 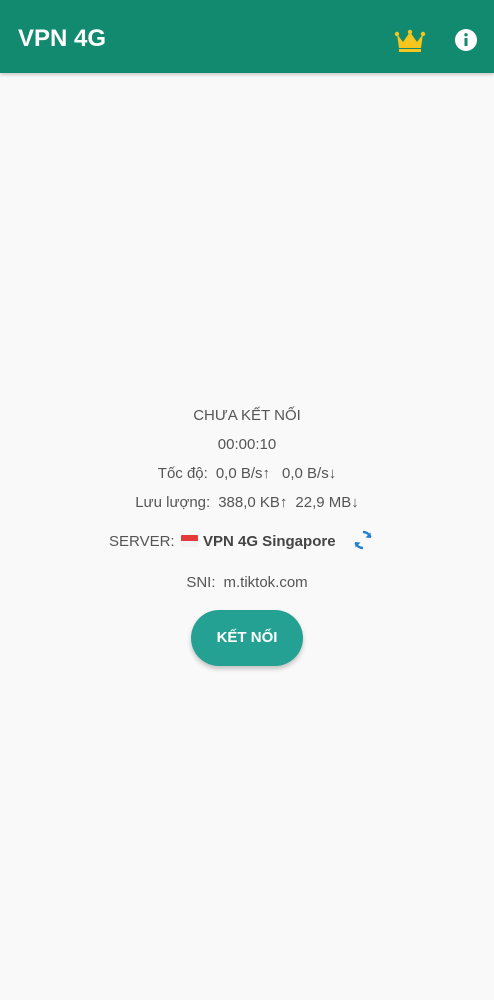 I want to click on speed-row: Tốc độ: 0,0 B/s↑ 0,0 B/s↓, so click(x=247, y=473).